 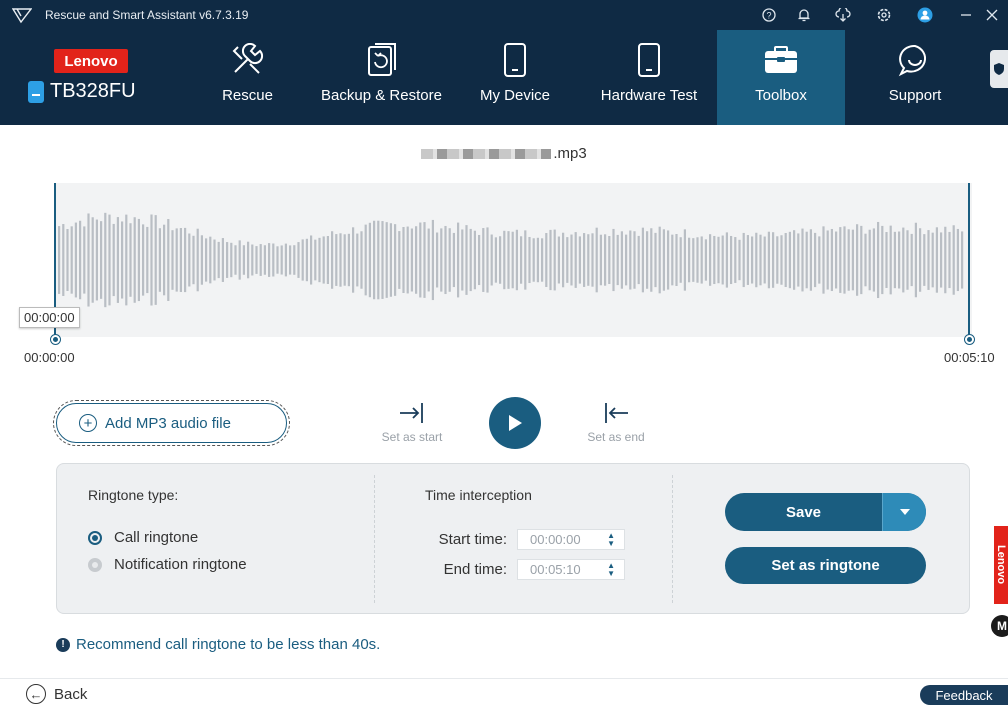 What do you see at coordinates (992, 15) in the screenshot?
I see `close-icon` at bounding box center [992, 15].